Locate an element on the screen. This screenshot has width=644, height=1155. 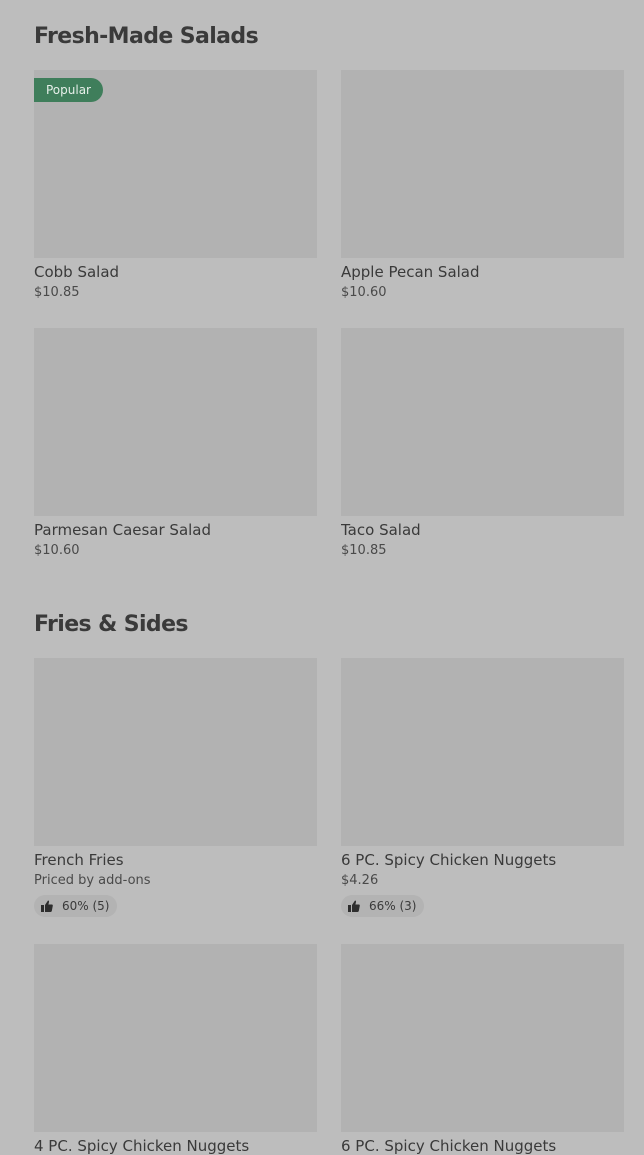
rating-text: 66% (3) is located at coordinates (393, 906).